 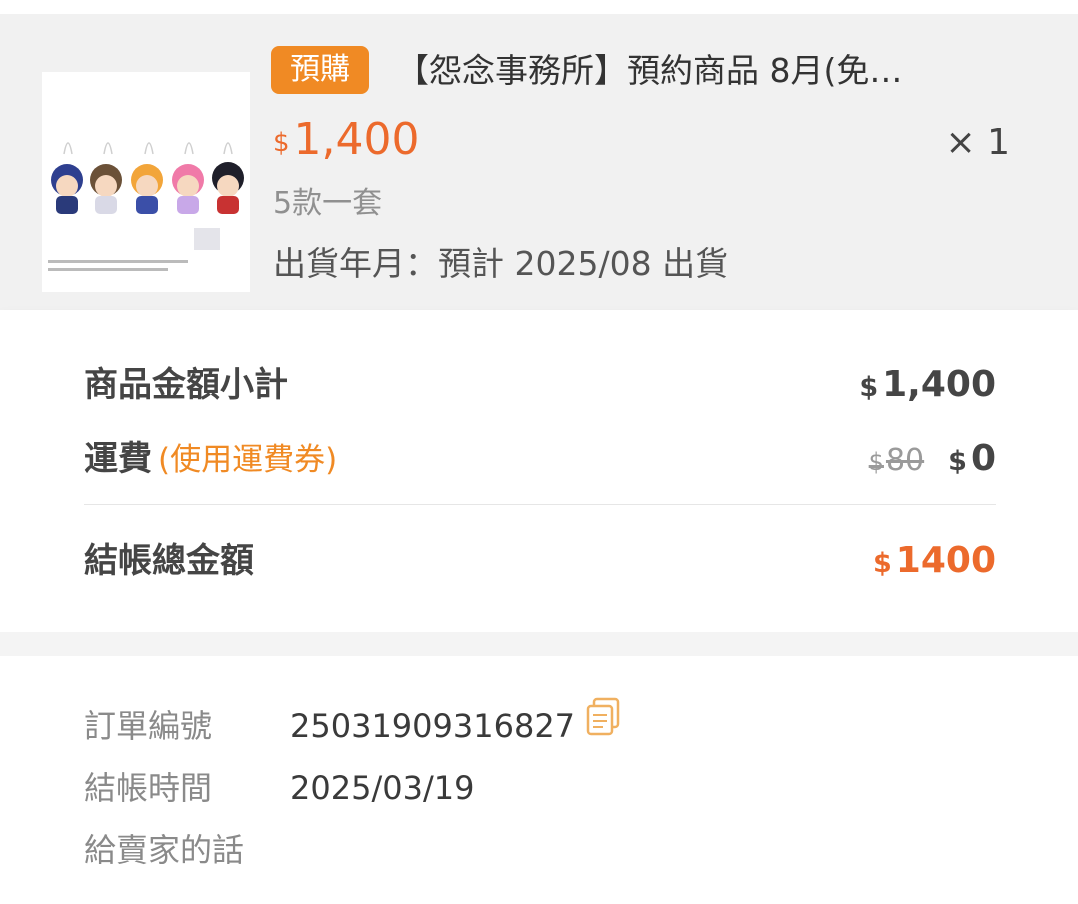 I want to click on total-currency: $, so click(x=882, y=563).